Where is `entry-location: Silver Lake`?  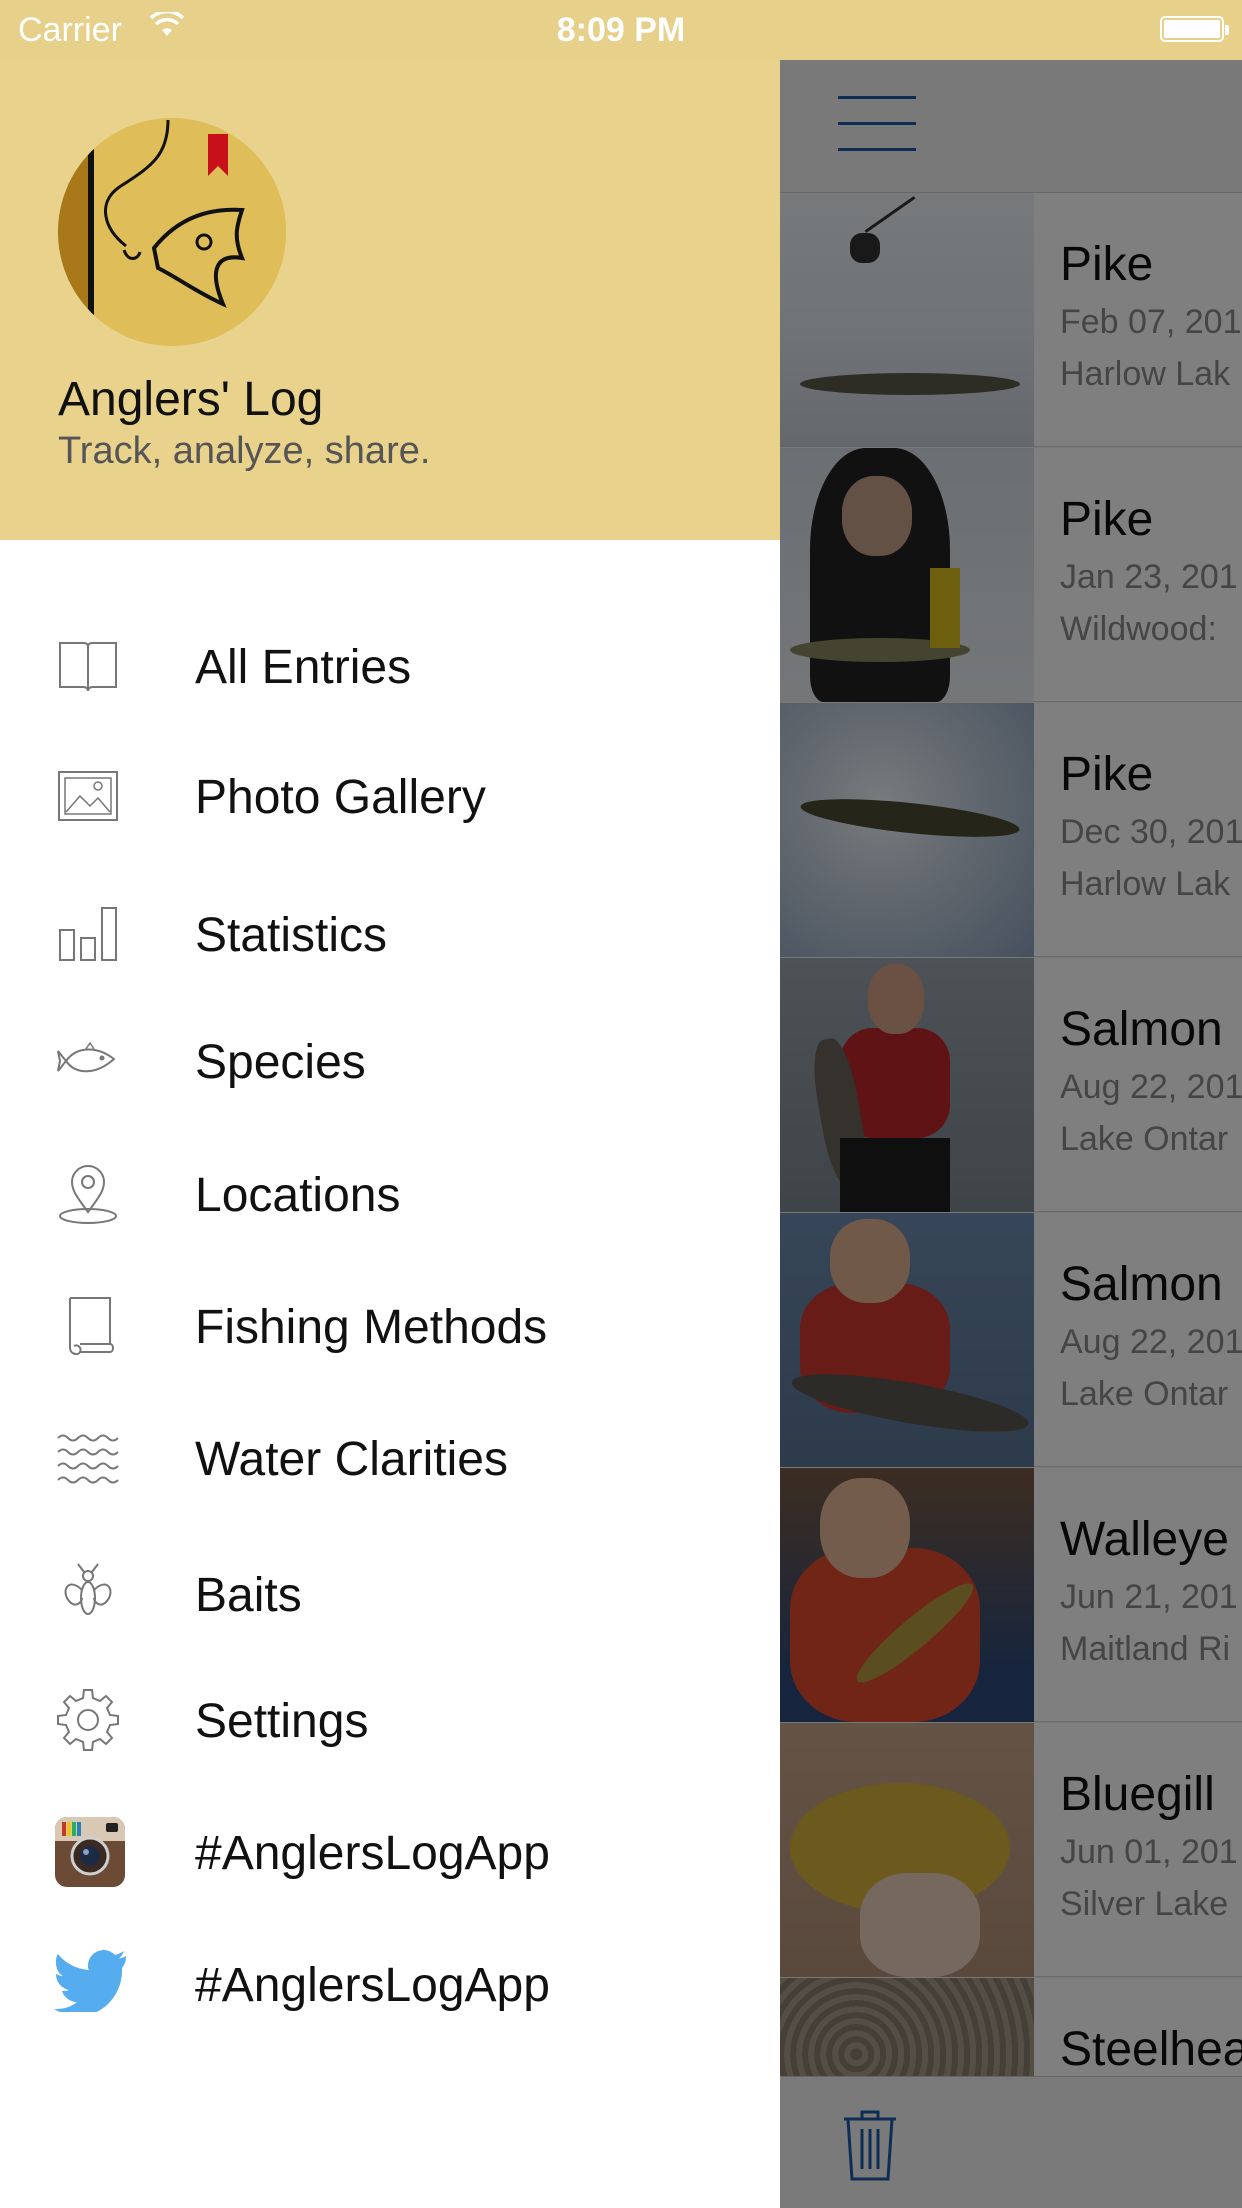 entry-location: Silver Lake is located at coordinates (1144, 1904).